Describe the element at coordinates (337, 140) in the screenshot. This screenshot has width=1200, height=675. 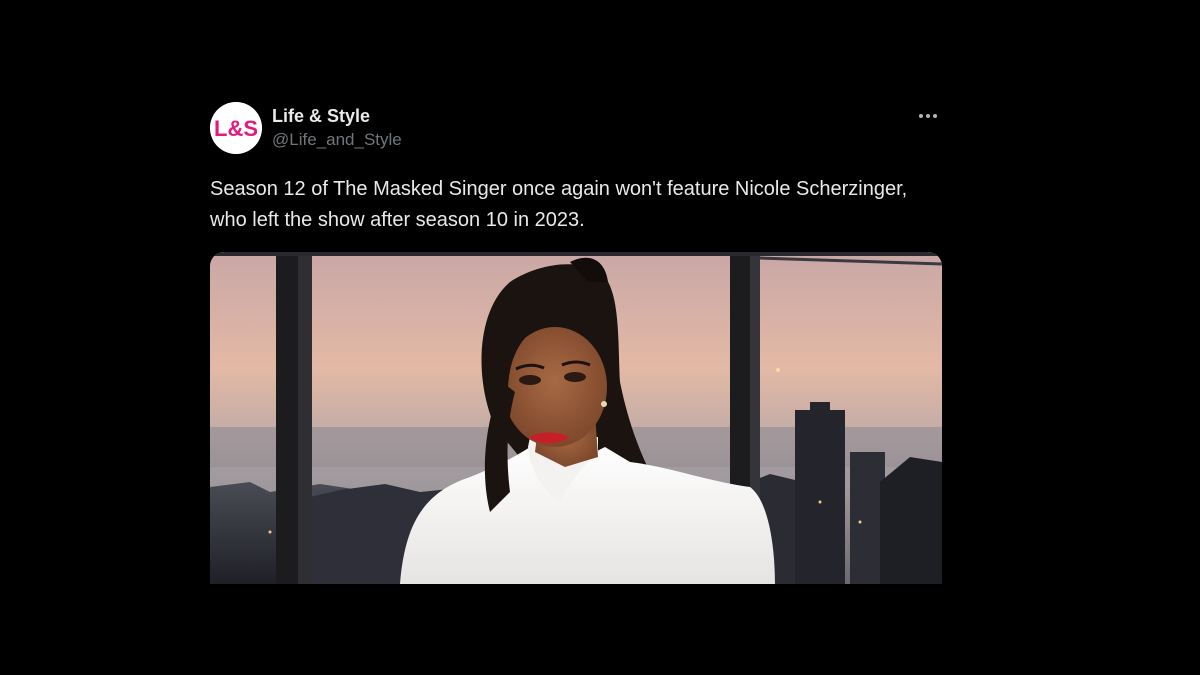
I see `user-handle: @Life_and_Style` at that location.